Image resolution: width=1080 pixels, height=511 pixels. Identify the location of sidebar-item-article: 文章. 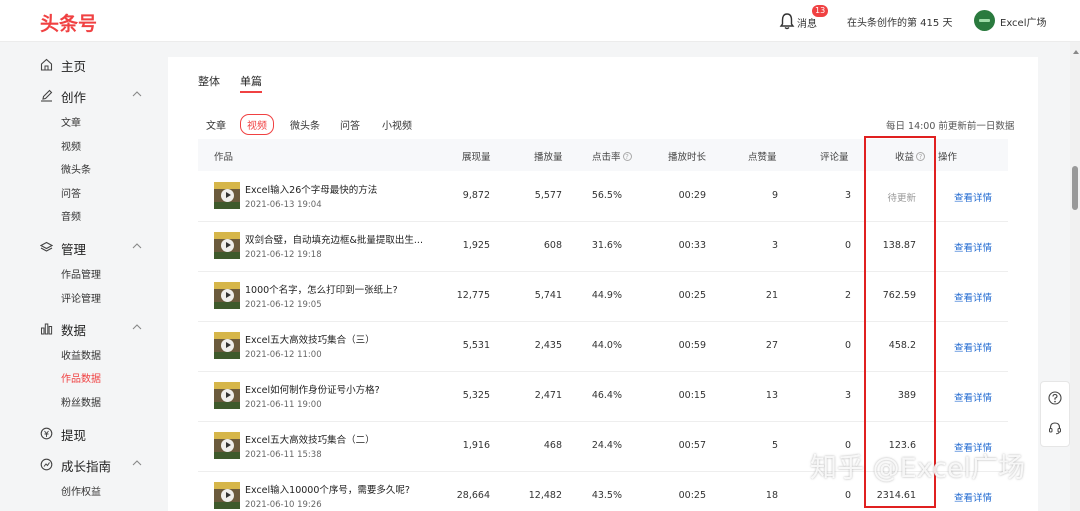
(71, 121).